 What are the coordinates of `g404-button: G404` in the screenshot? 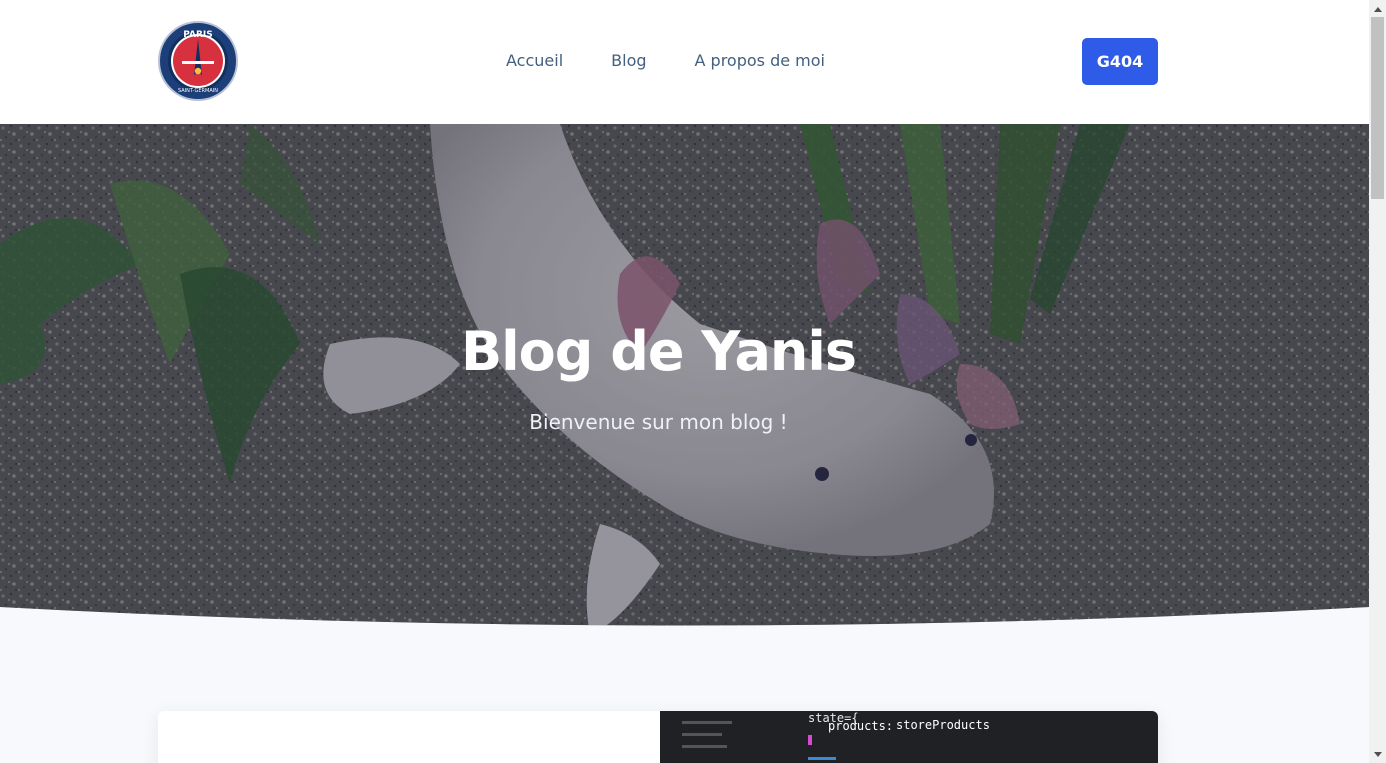 It's located at (1120, 61).